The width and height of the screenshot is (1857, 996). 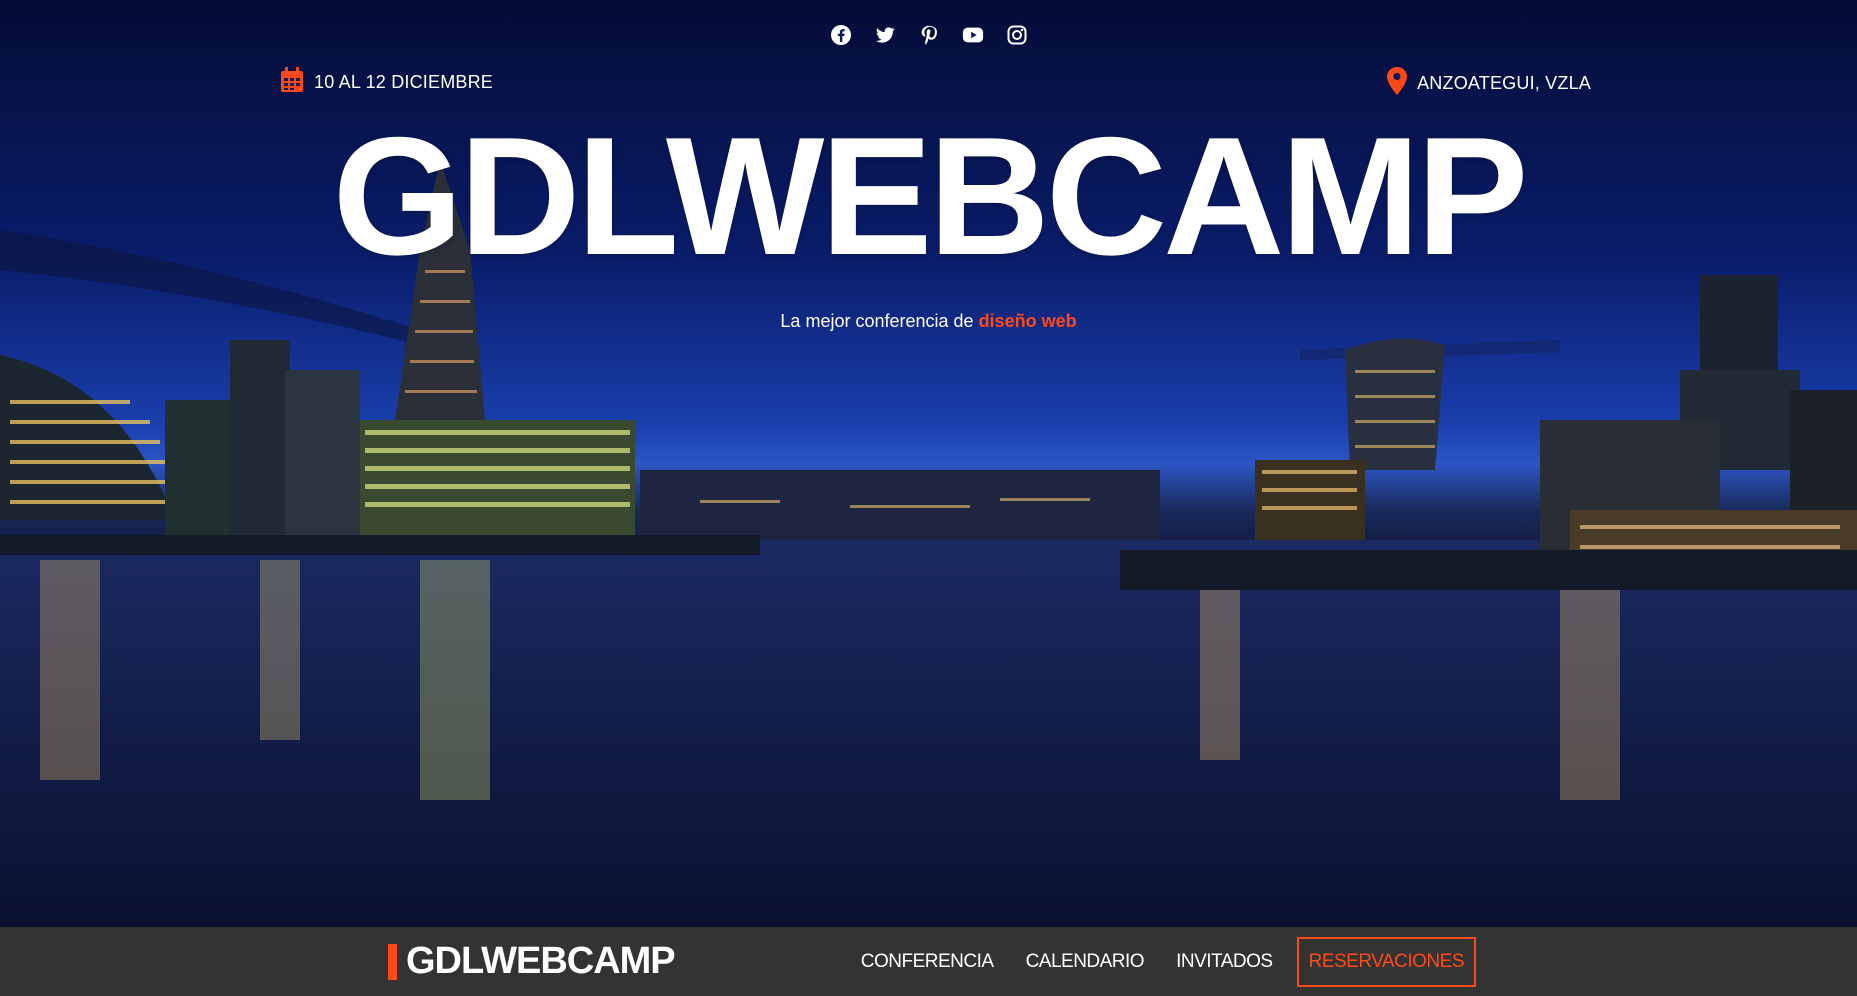 What do you see at coordinates (1386, 962) in the screenshot?
I see `reservaciones-button: RESERVACIONES` at bounding box center [1386, 962].